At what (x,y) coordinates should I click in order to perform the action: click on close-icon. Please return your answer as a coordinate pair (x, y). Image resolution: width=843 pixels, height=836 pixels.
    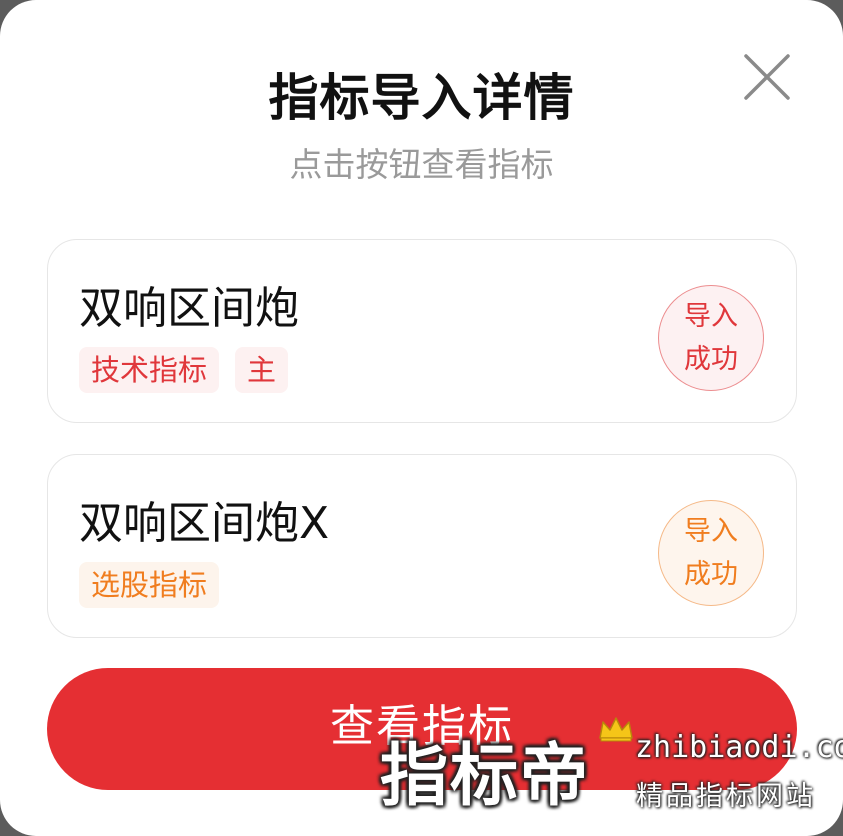
    Looking at the image, I should click on (767, 77).